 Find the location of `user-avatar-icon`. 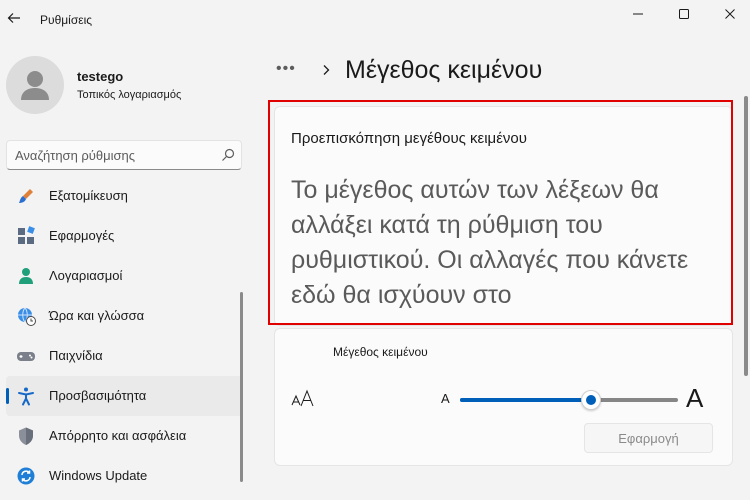

user-avatar-icon is located at coordinates (35, 85).